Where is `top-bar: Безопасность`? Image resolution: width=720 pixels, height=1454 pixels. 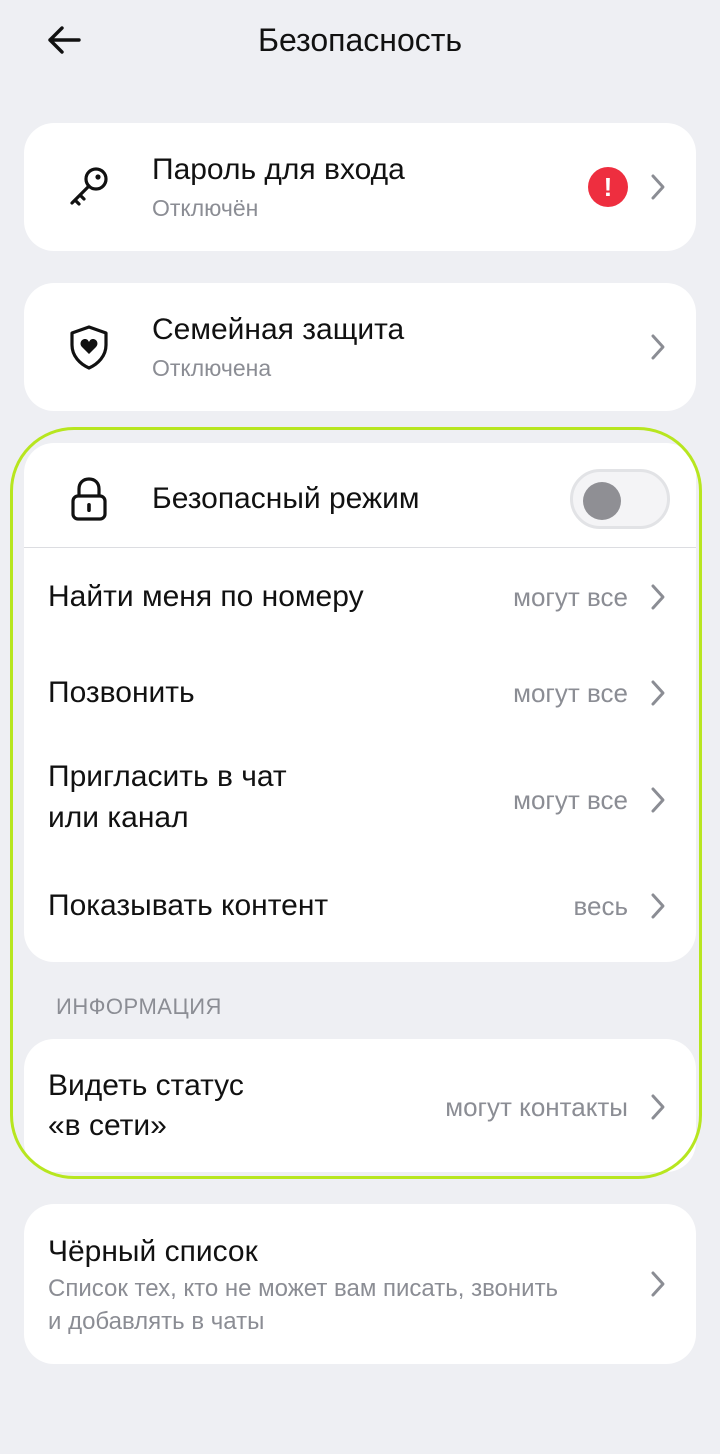 top-bar: Безопасность is located at coordinates (360, 40).